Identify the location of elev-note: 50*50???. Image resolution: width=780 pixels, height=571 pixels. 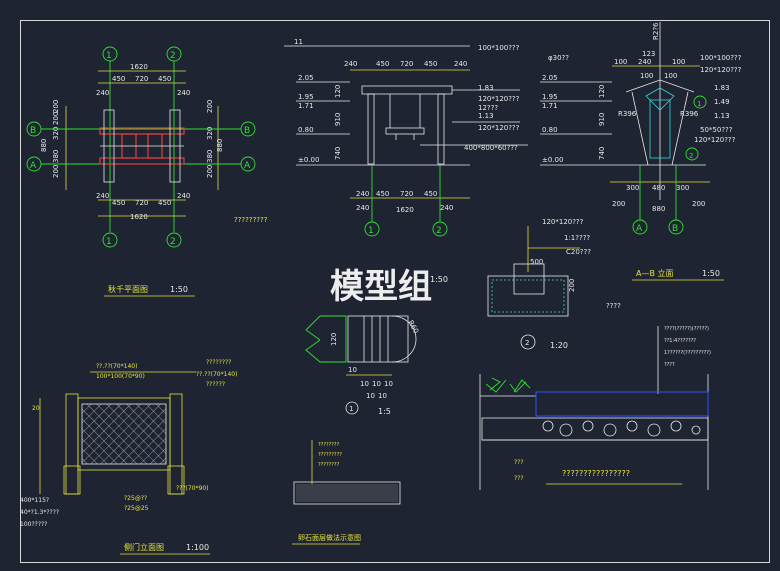
(716, 130).